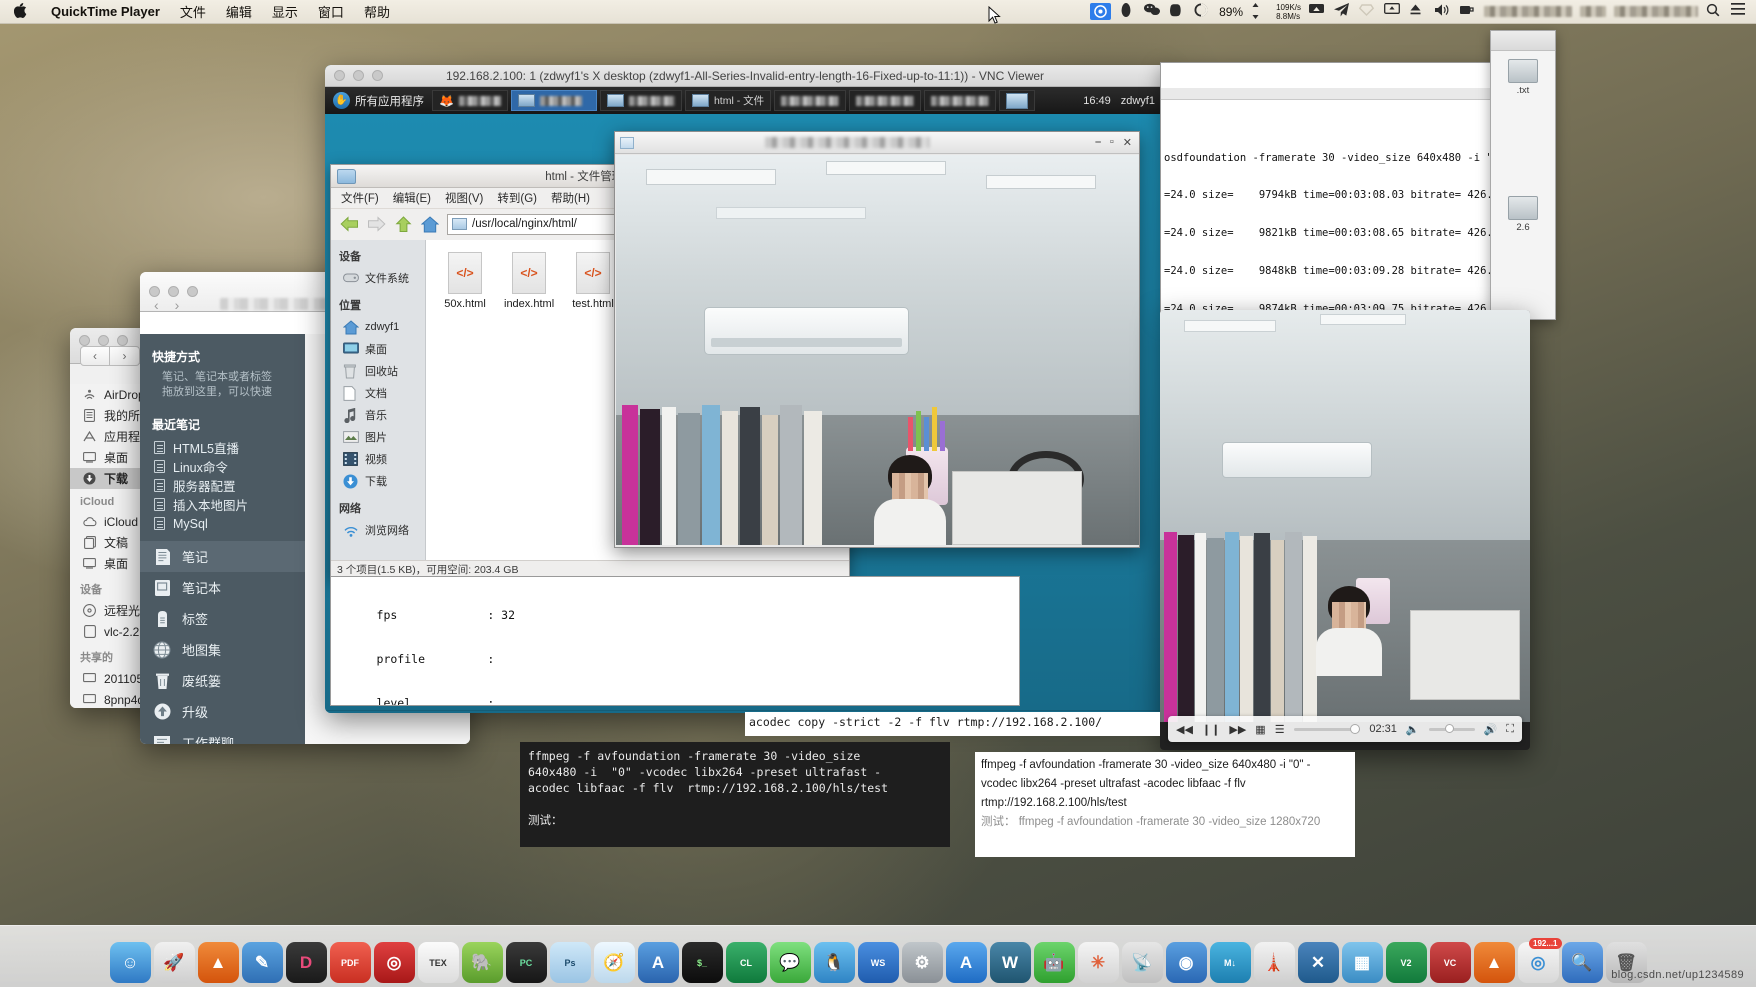 The height and width of the screenshot is (987, 1756). What do you see at coordinates (378, 278) in the screenshot?
I see `sidebar-item-filesystem: 文件系统` at bounding box center [378, 278].